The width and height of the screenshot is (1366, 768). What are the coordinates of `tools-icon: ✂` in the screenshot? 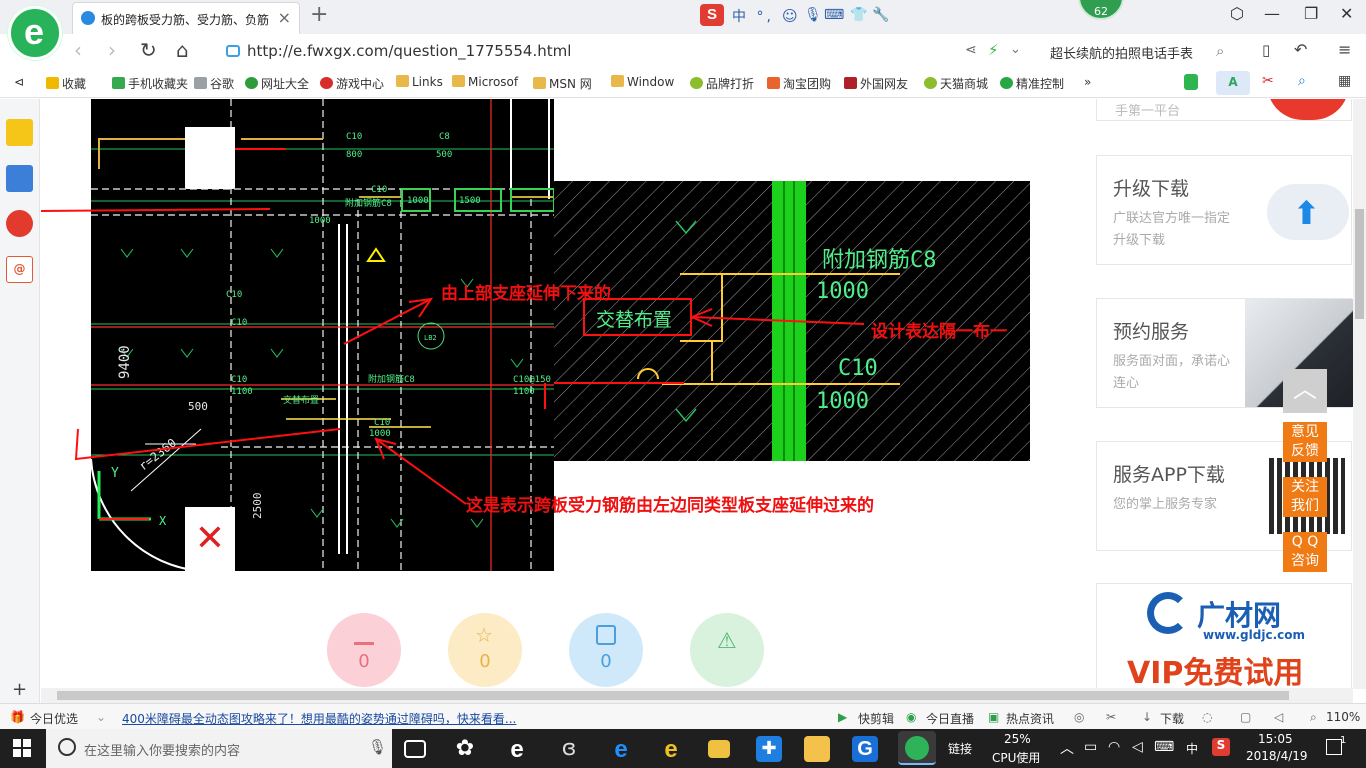 It's located at (1111, 717).